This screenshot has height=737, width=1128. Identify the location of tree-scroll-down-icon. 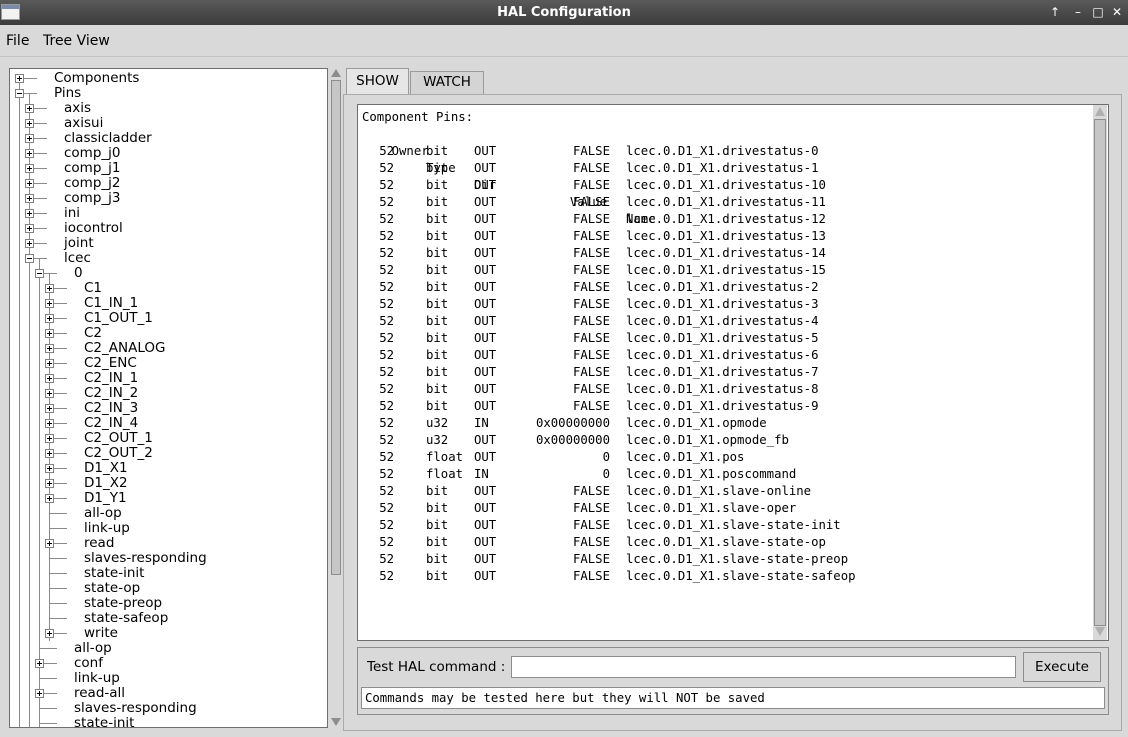
(336, 722).